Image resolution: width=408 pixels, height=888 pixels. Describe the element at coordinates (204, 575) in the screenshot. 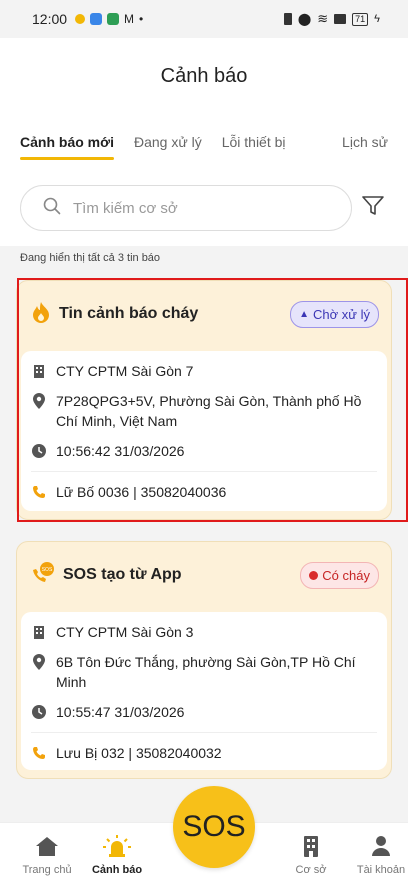

I see `alert-card-header: SOS SOS tạo từ App Có cháy` at that location.